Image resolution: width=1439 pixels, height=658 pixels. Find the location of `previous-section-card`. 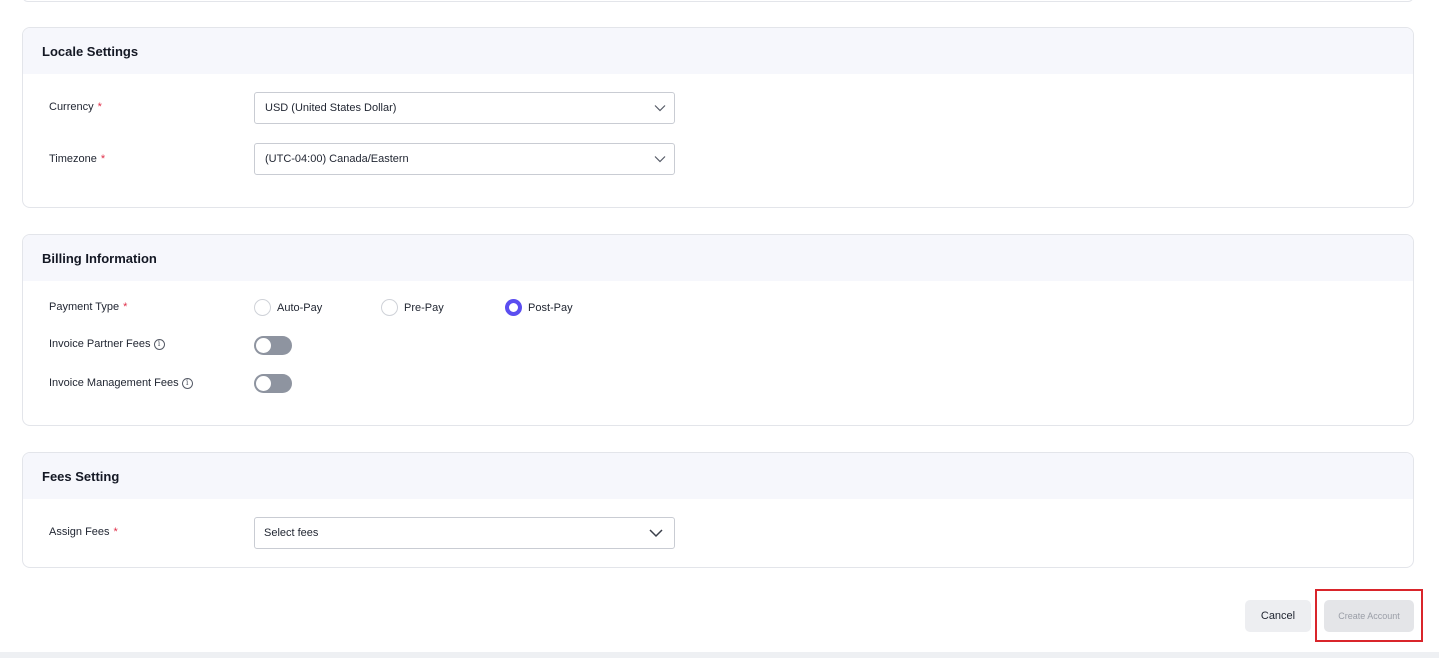

previous-section-card is located at coordinates (718, 1).